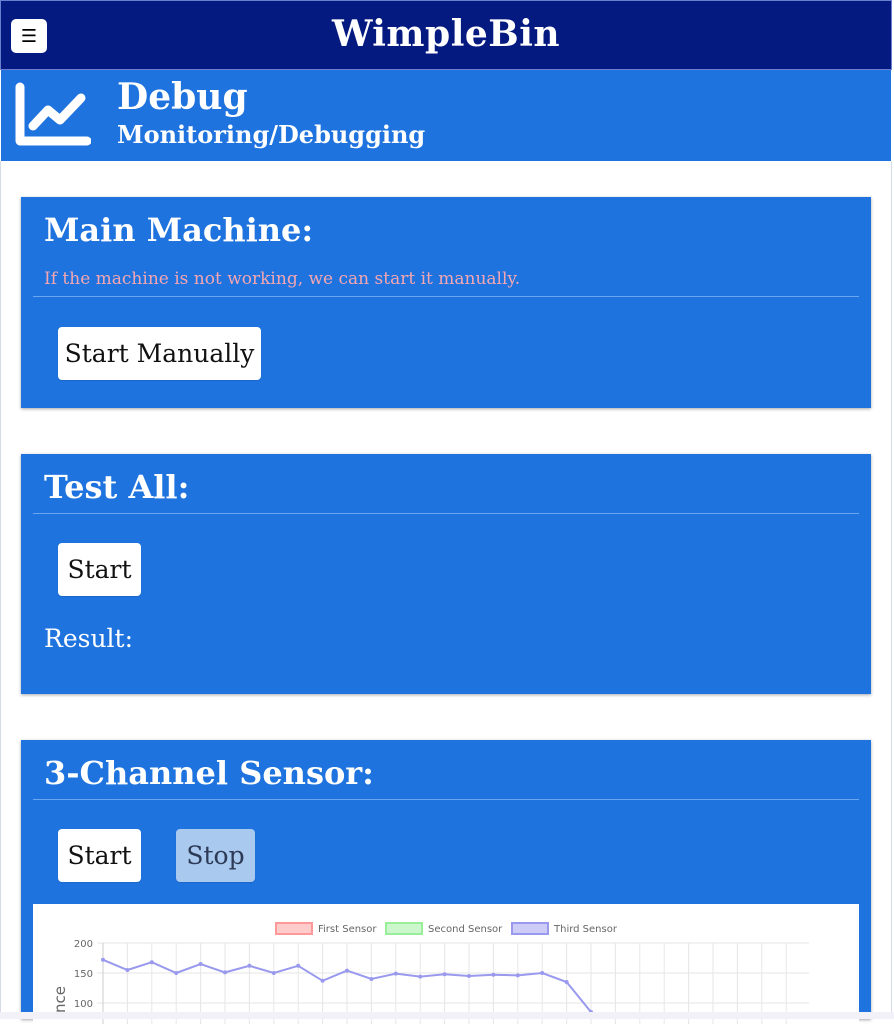 This screenshot has width=894, height=1028. Describe the element at coordinates (182, 97) in the screenshot. I see `page-title: Debug` at that location.